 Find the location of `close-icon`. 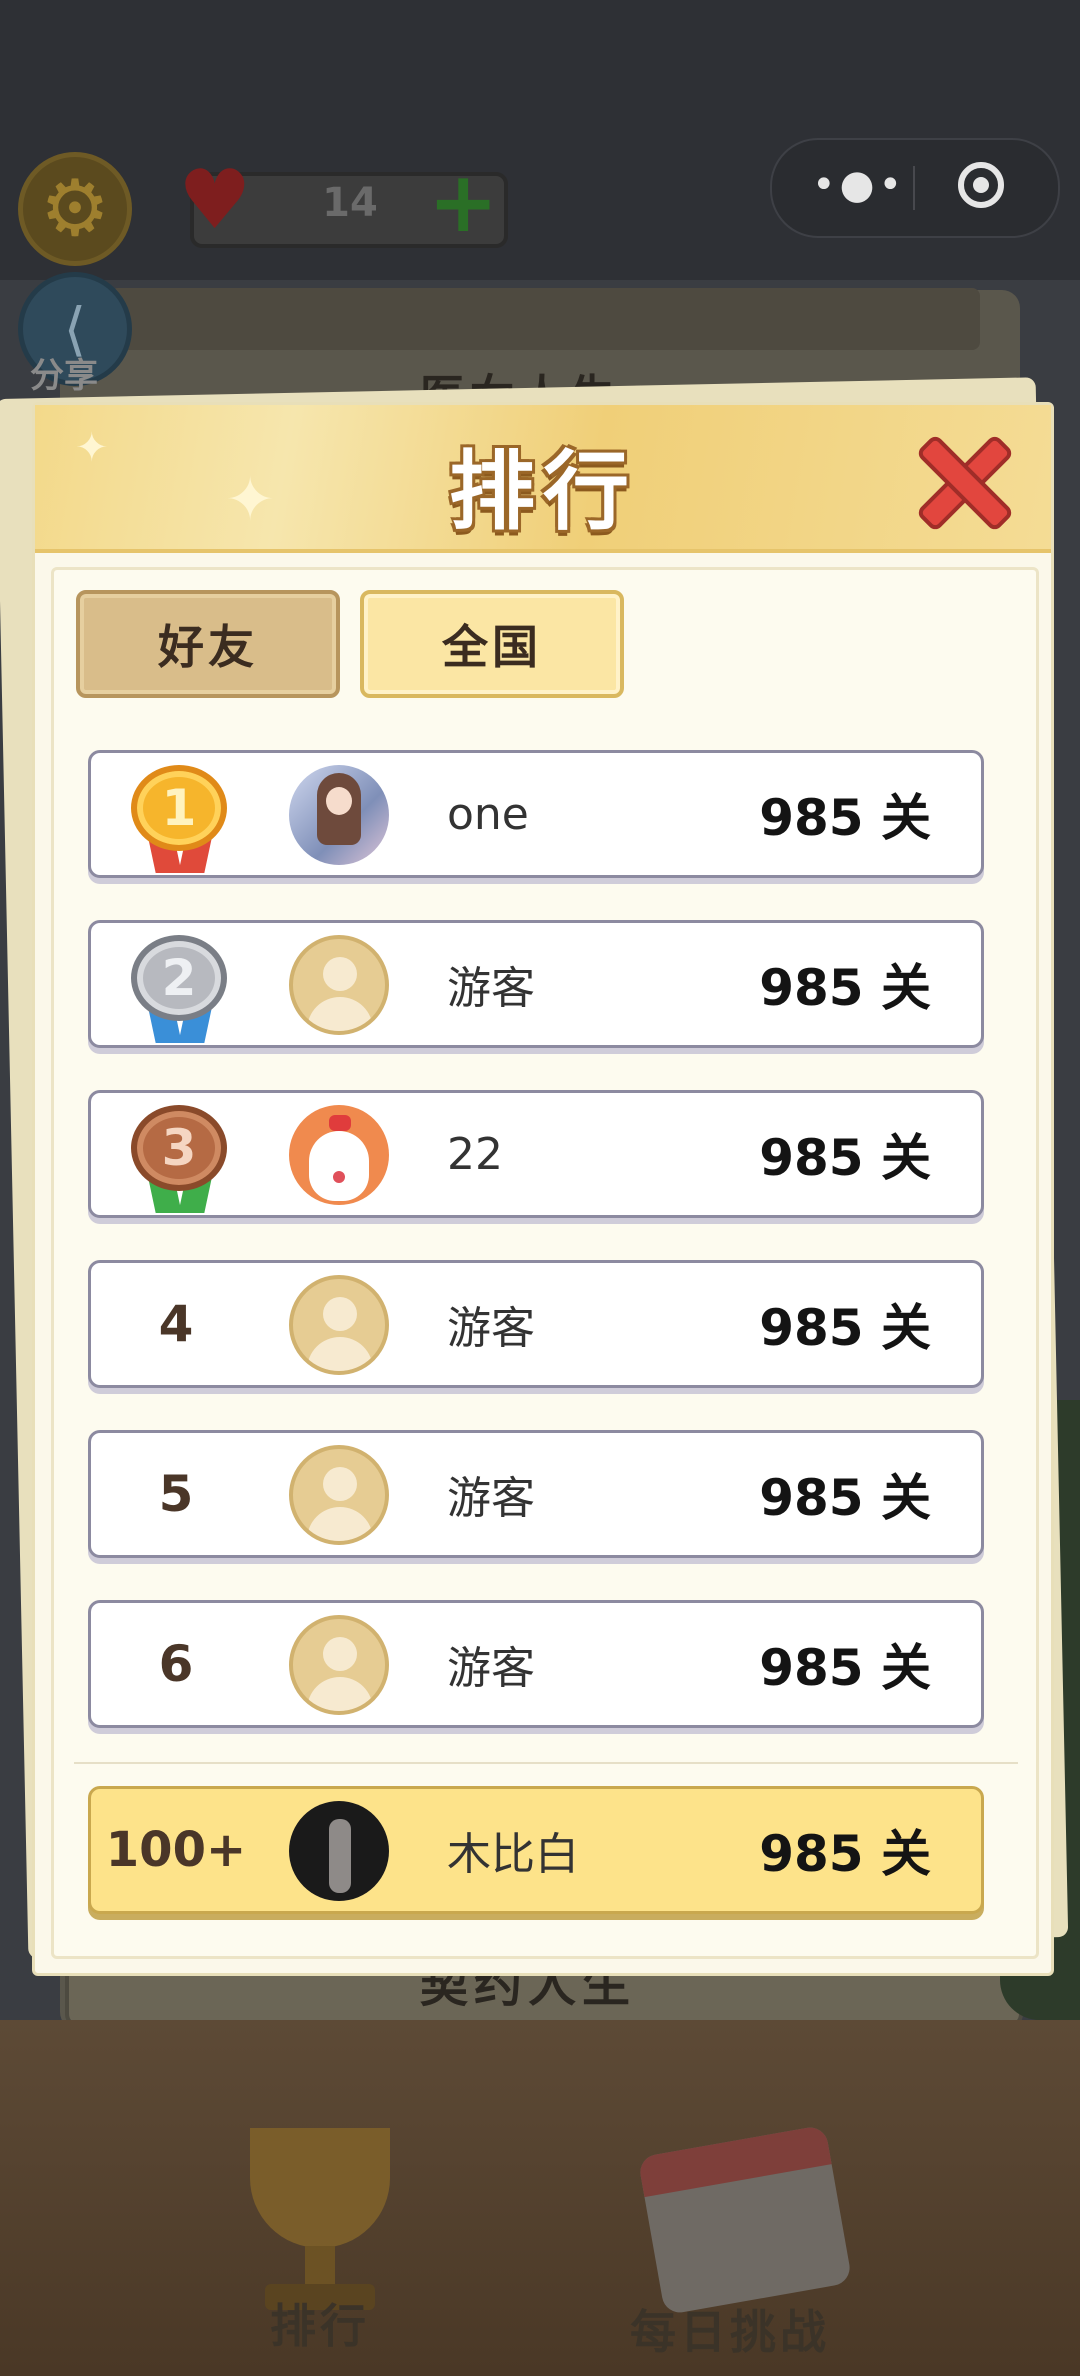

close-icon is located at coordinates (960, 478).